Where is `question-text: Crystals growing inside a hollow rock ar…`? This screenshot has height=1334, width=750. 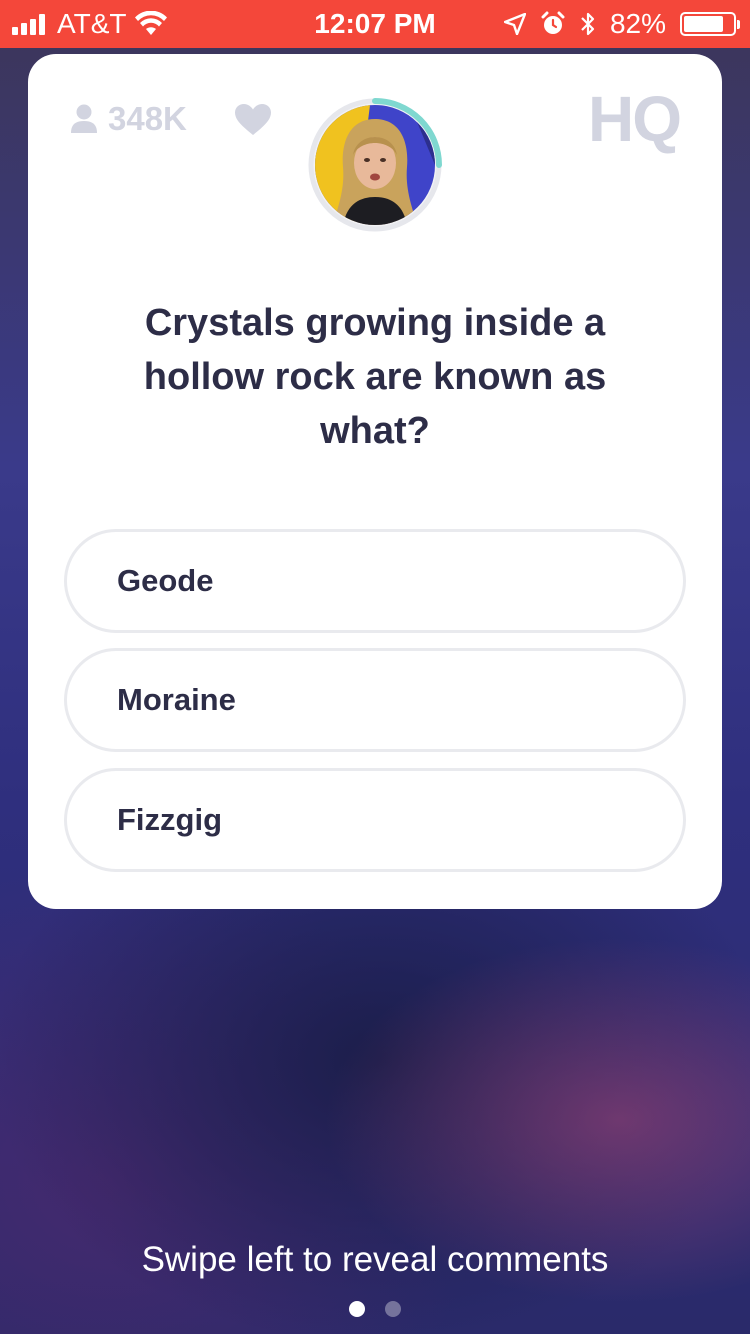
question-text: Crystals growing inside a hollow rock ar… is located at coordinates (375, 377).